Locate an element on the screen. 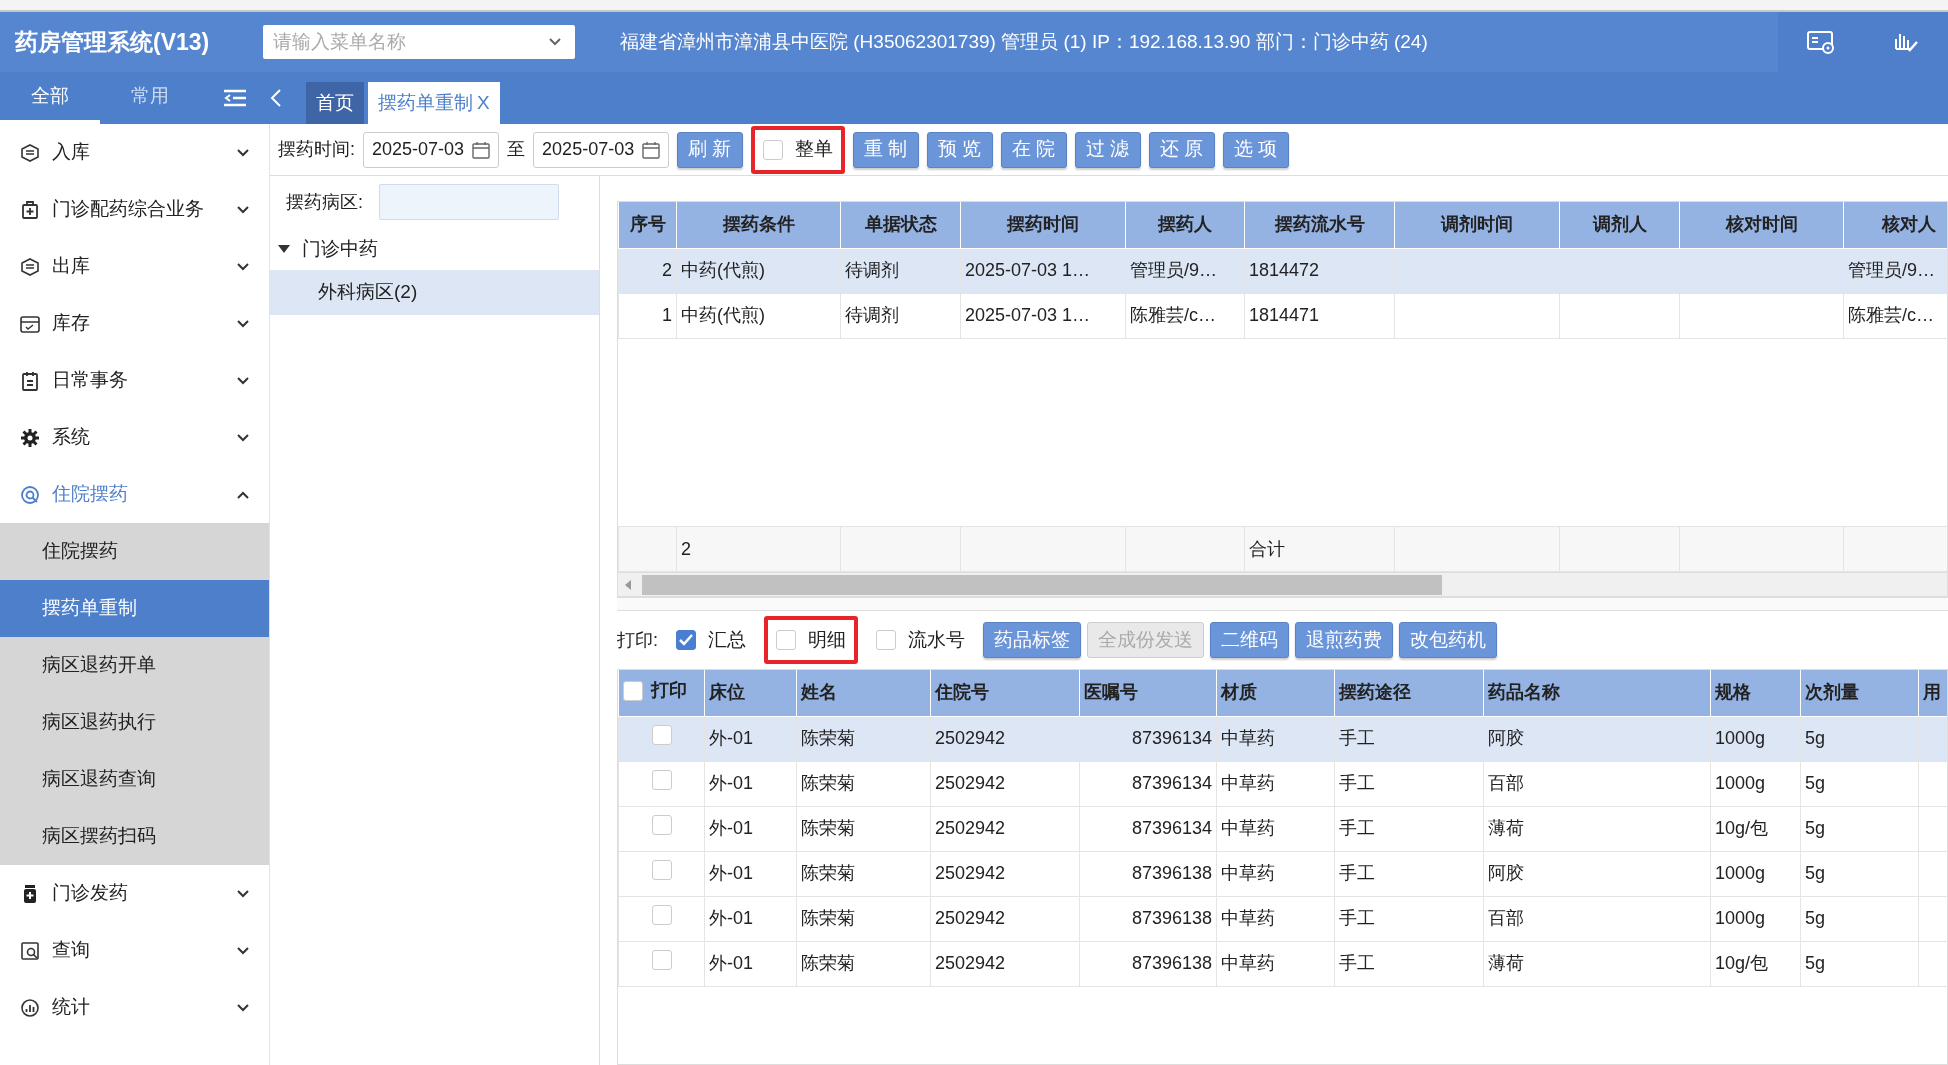 The width and height of the screenshot is (1948, 1065). submenu-item: 摆药单重制 is located at coordinates (134, 608).